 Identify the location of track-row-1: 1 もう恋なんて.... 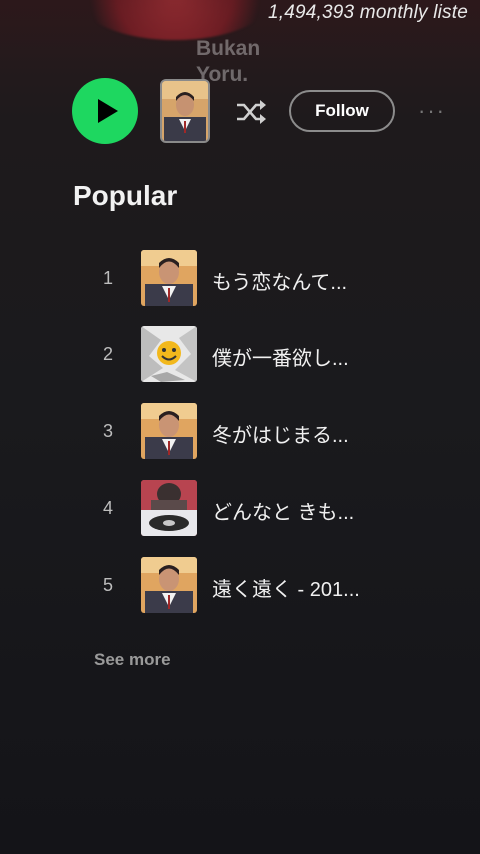
(240, 279).